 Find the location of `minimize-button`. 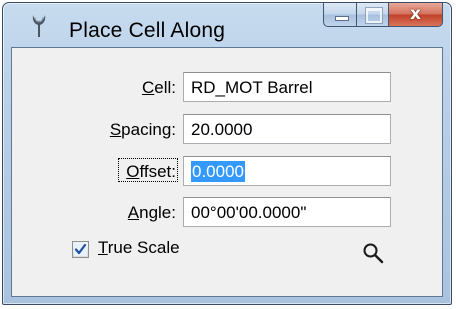

minimize-button is located at coordinates (340, 15).